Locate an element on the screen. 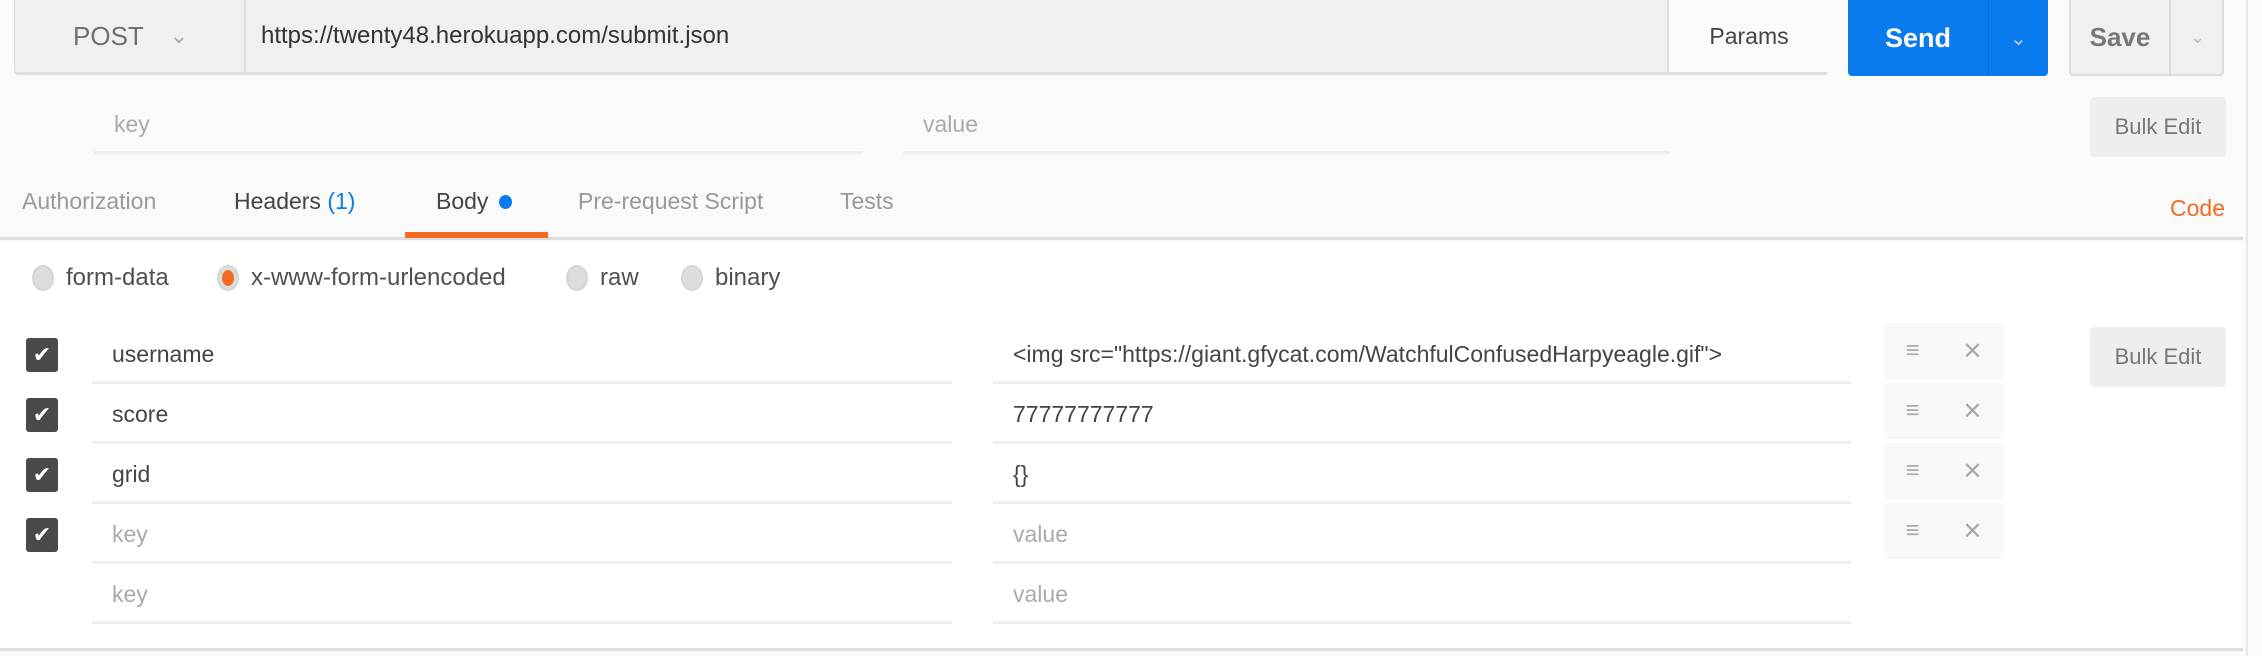 This screenshot has height=656, width=2262. tab-body-label: Body is located at coordinates (462, 201).